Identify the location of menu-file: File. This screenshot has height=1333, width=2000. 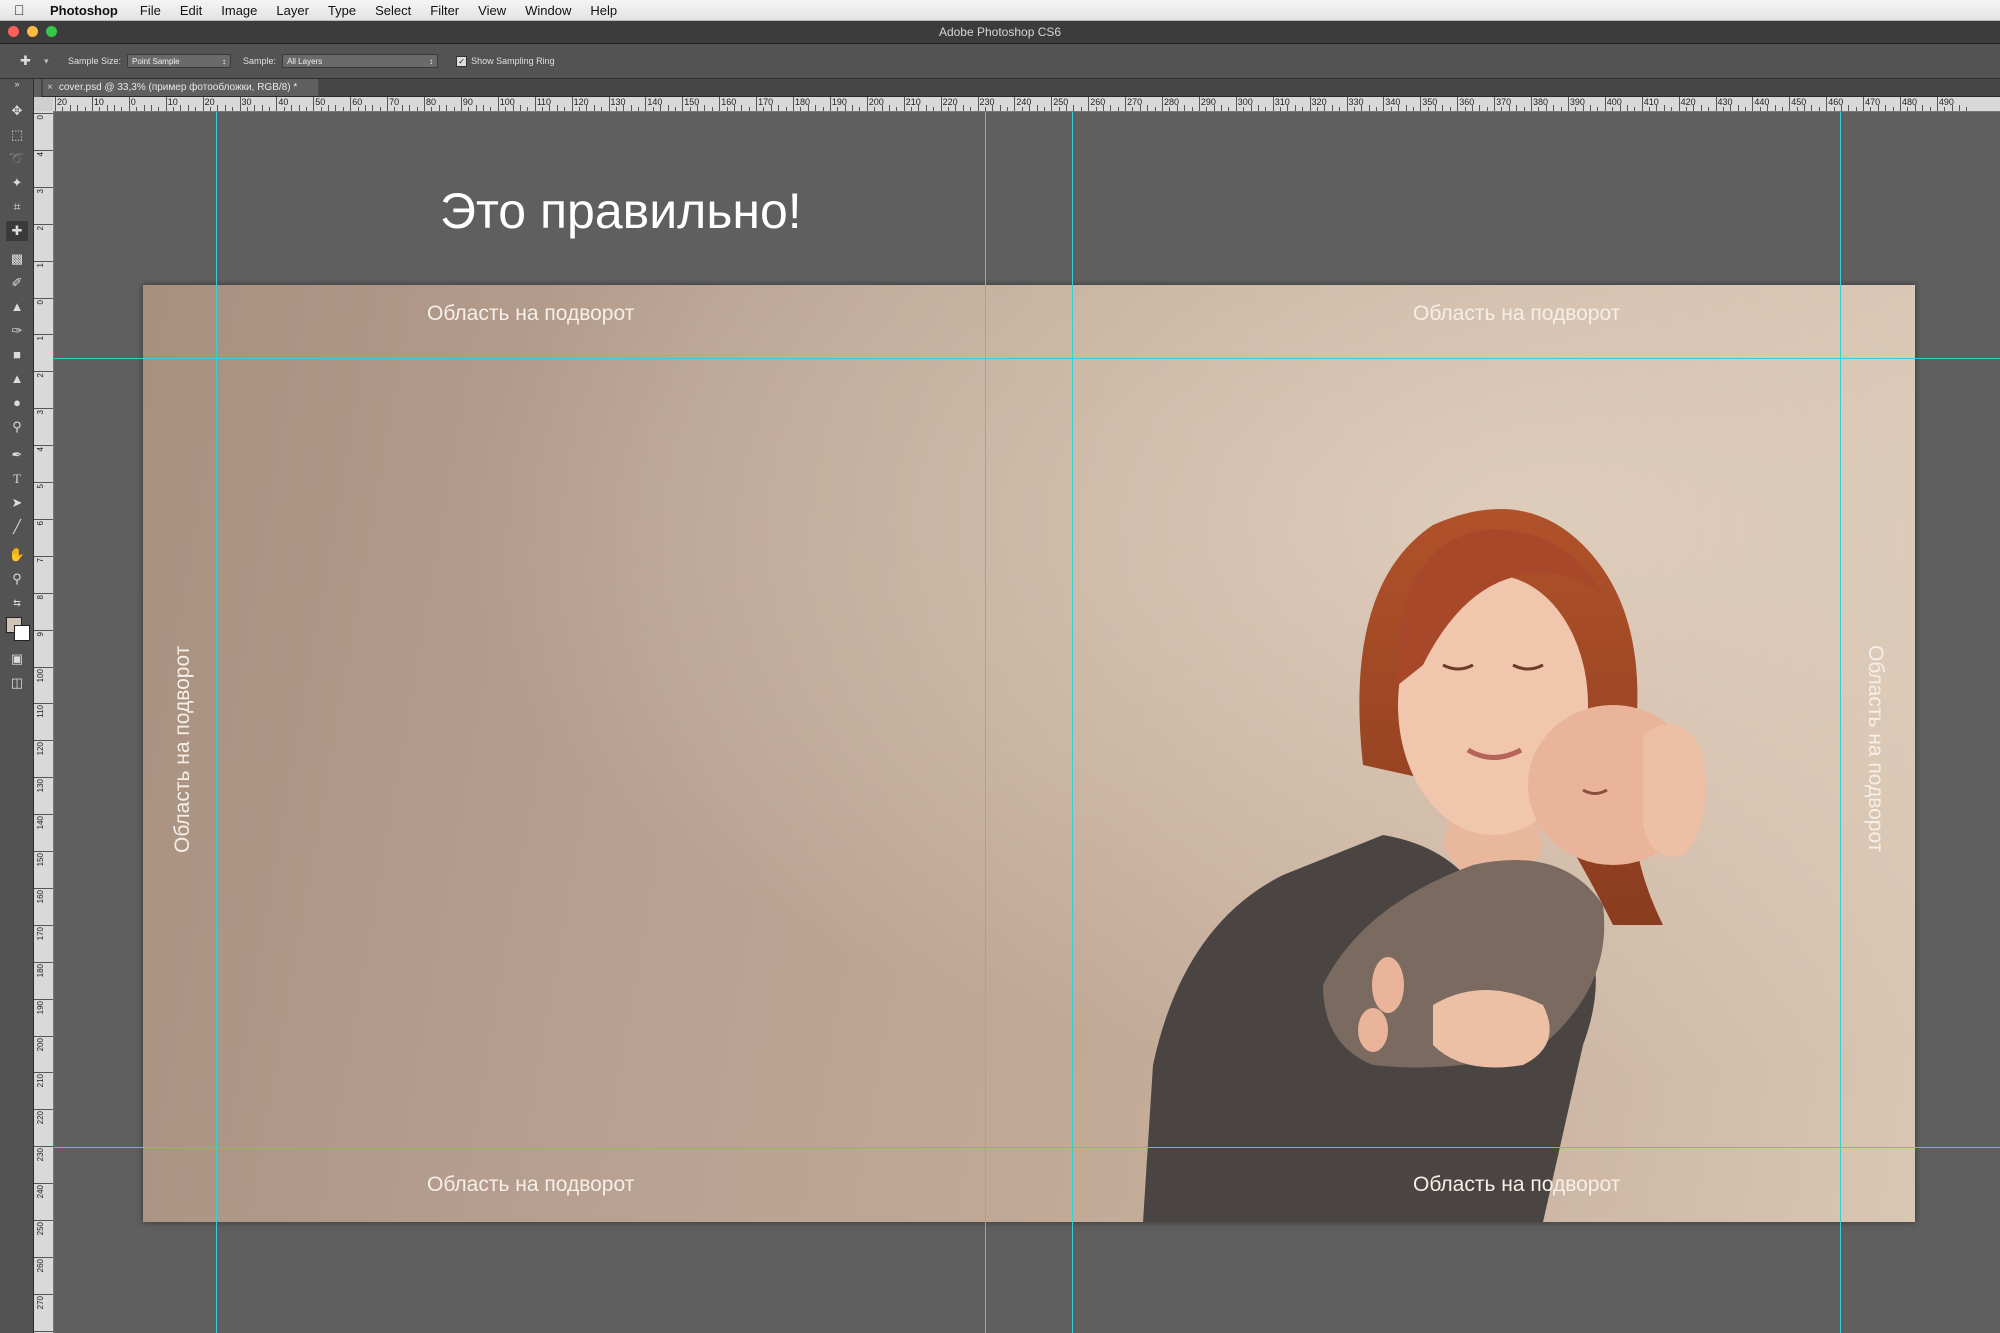
(150, 10).